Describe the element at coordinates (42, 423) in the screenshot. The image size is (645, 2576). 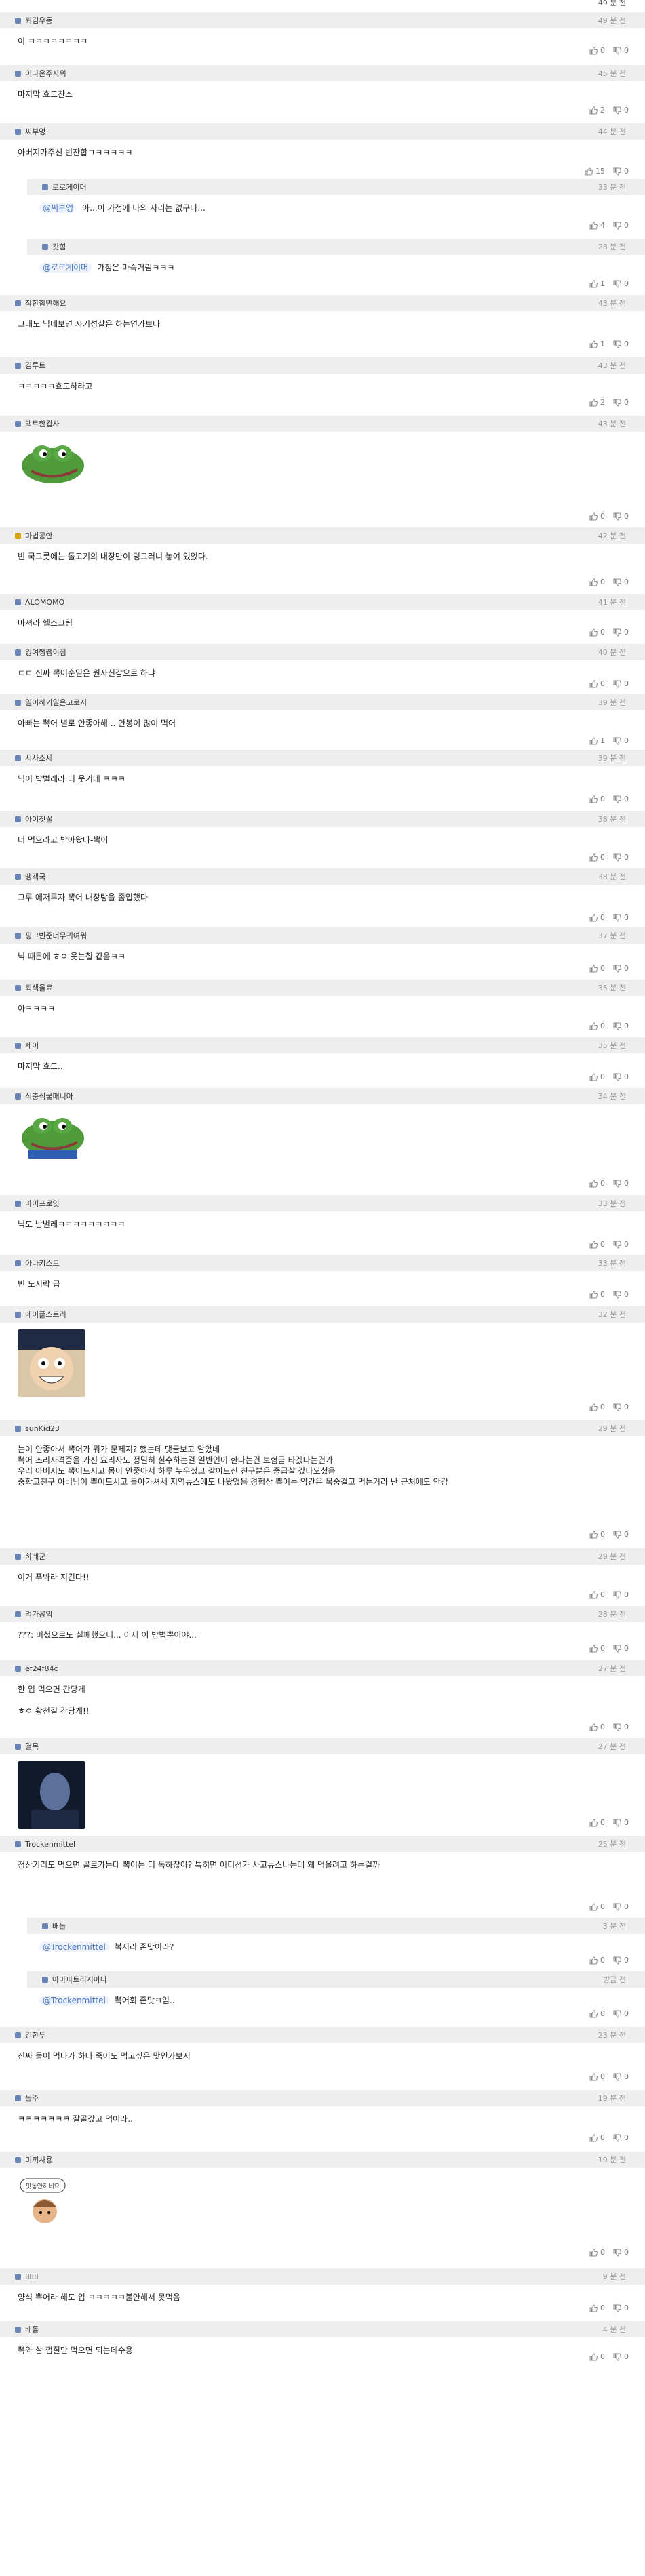
I see `comment-author: 맥트한컵사` at that location.